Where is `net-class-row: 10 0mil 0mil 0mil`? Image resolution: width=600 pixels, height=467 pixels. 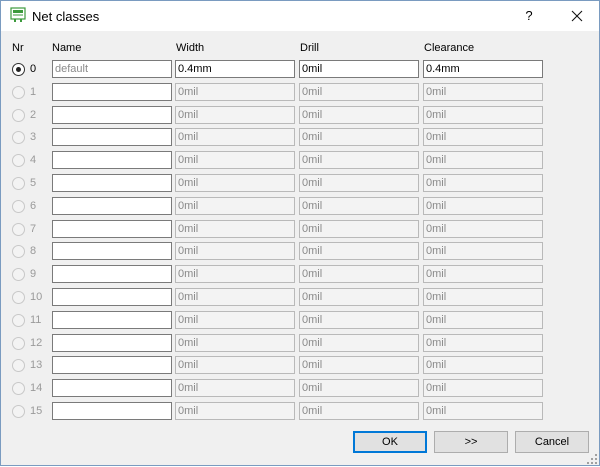
net-class-row: 10 0mil 0mil 0mil is located at coordinates (300, 298).